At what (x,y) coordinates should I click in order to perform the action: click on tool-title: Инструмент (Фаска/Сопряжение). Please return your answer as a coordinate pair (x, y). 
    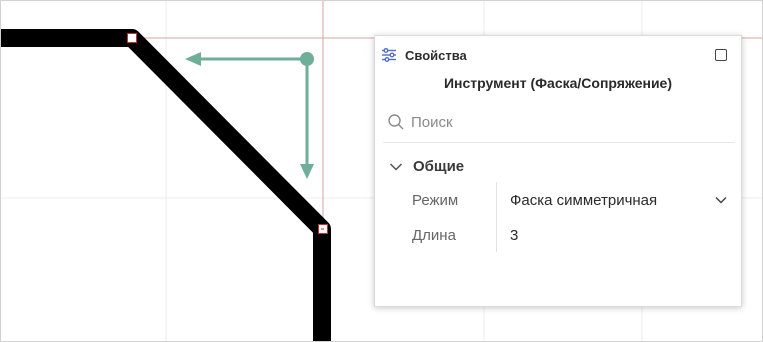
    Looking at the image, I should click on (558, 83).